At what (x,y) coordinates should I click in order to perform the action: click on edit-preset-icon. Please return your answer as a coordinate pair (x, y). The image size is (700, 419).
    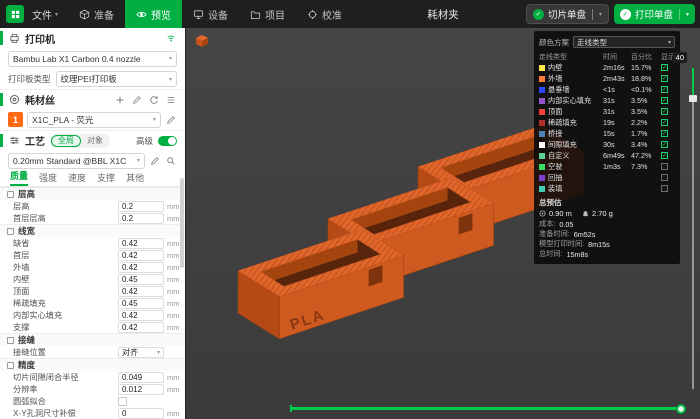
    Looking at the image, I should click on (155, 161).